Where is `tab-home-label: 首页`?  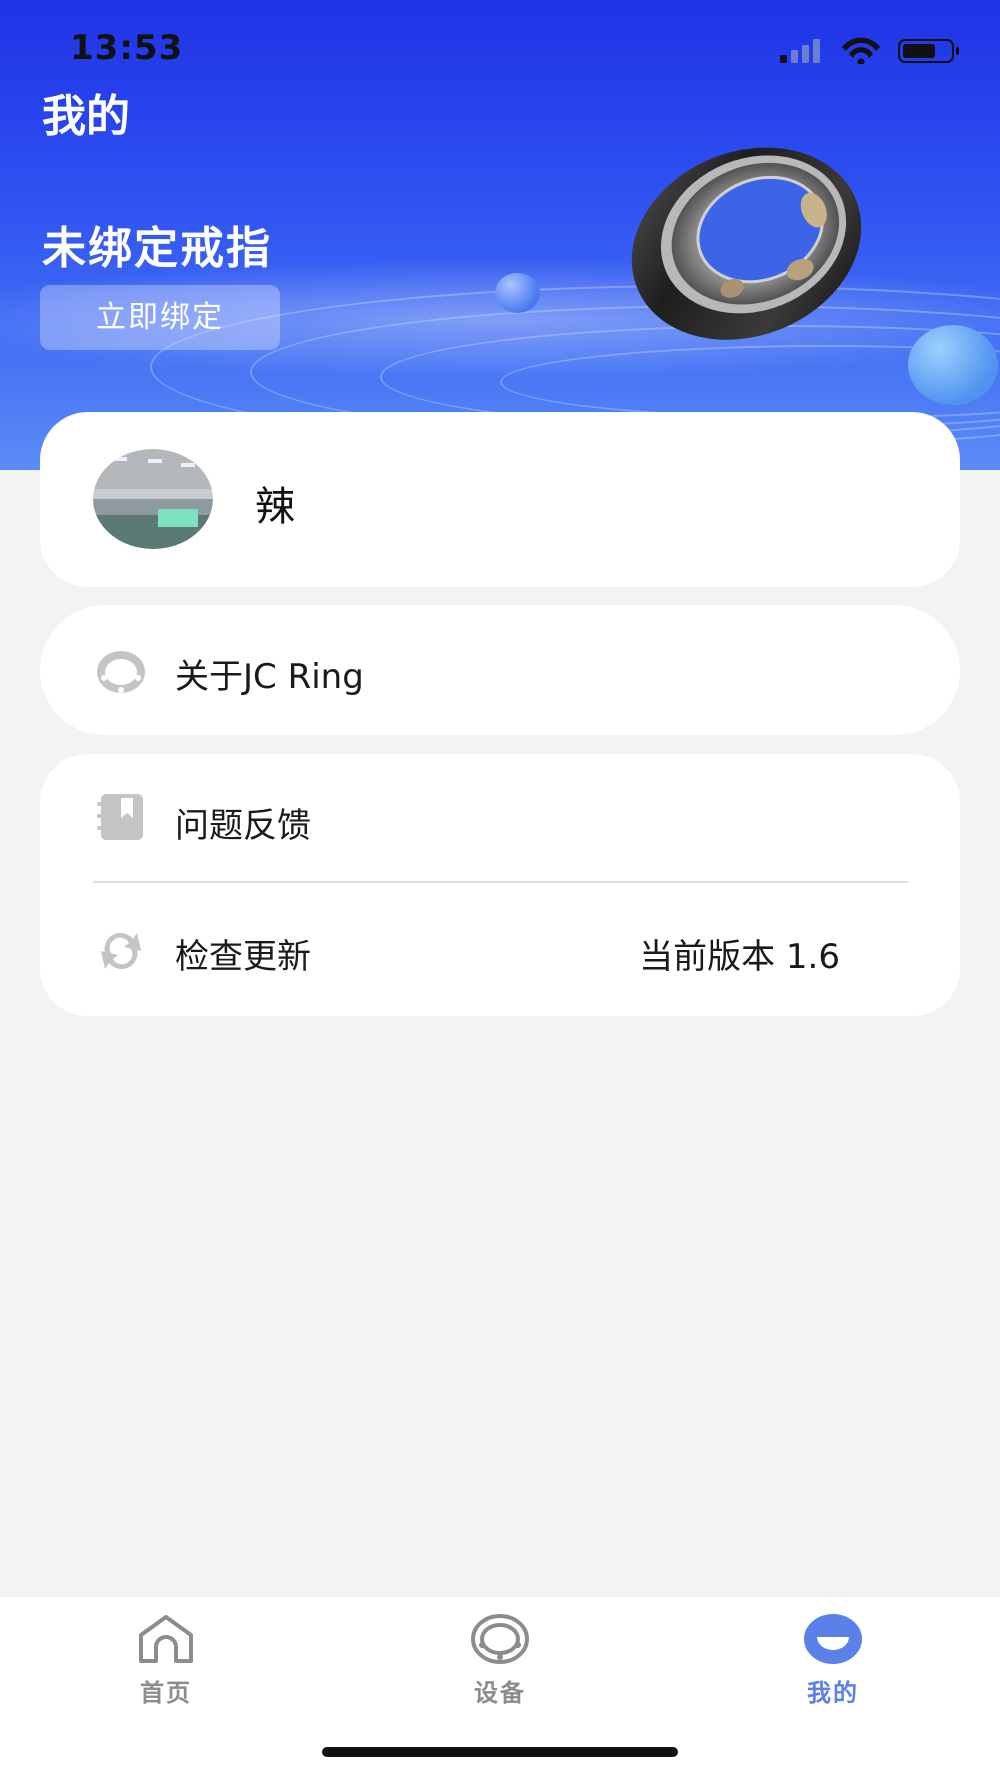 tab-home-label: 首页 is located at coordinates (166, 1693).